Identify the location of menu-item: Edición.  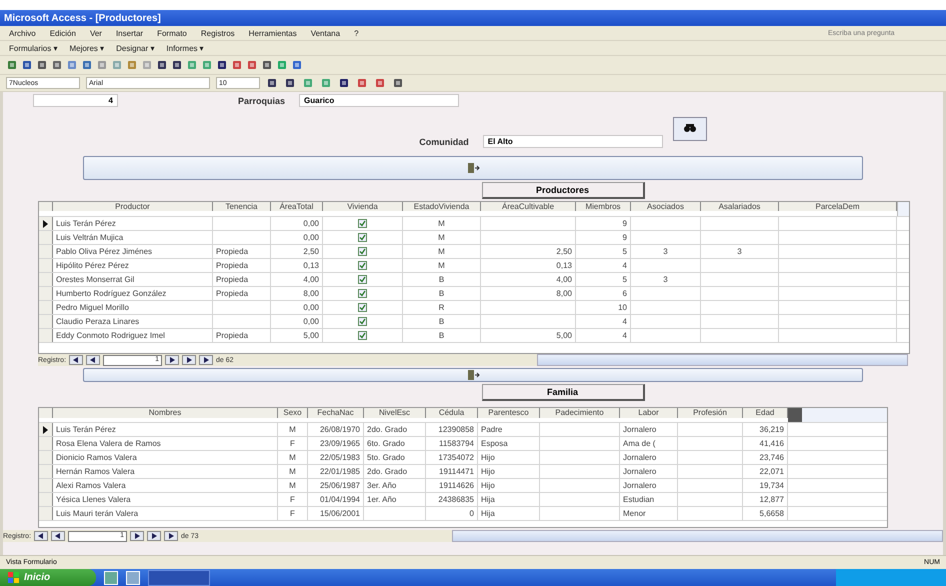
(62, 33).